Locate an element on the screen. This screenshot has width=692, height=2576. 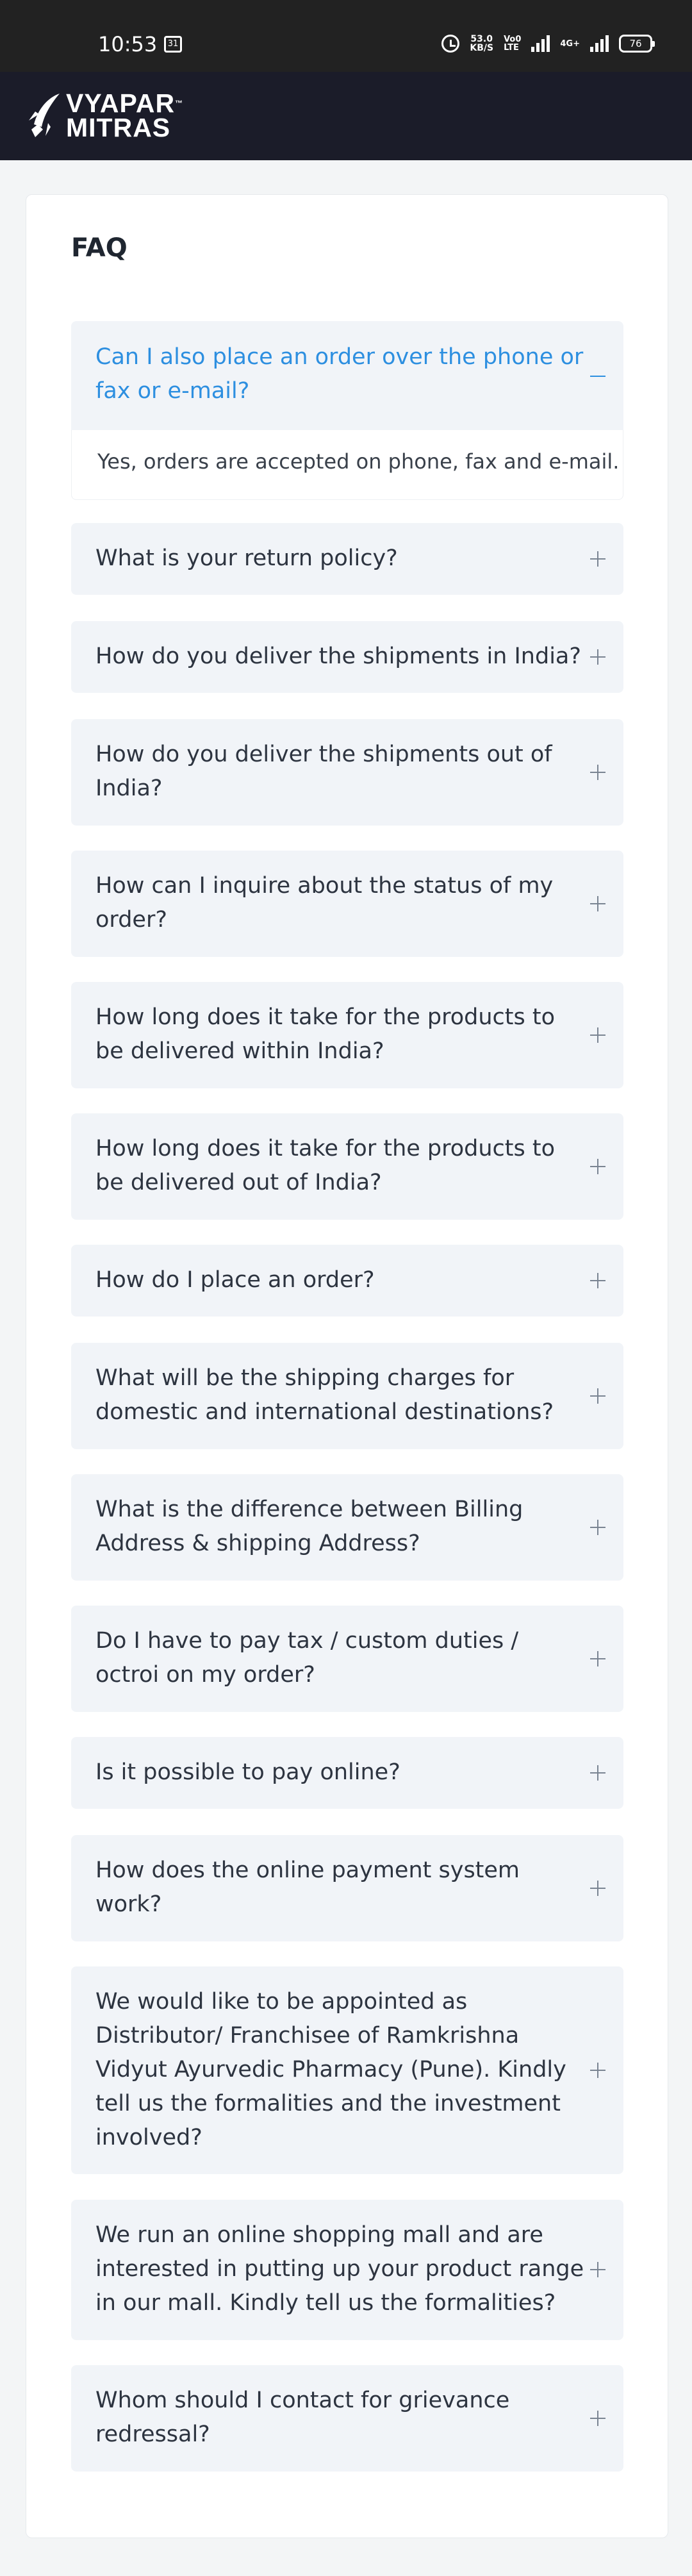
volte-bottom: LTE is located at coordinates (511, 48).